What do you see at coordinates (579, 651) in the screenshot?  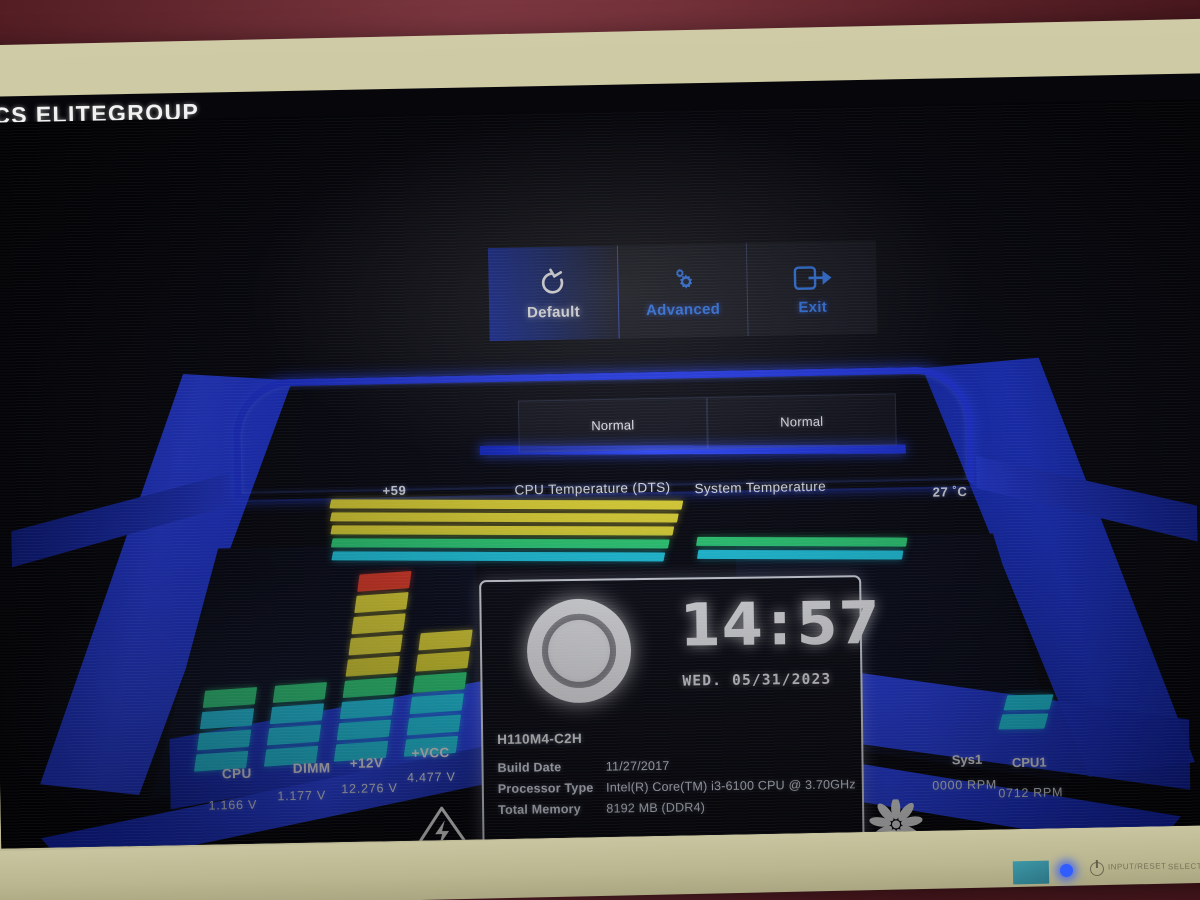 I see `ecs-ring-logo-icon` at bounding box center [579, 651].